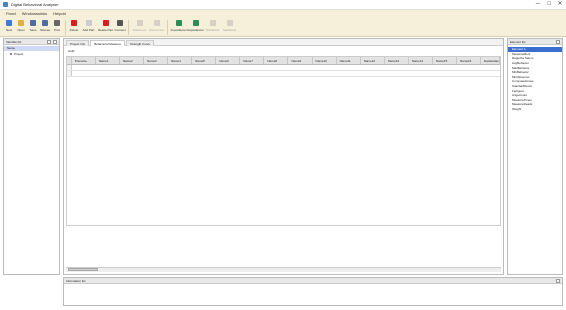 This screenshot has height=310, width=566. I want to click on column-header: Explanation, so click(491, 60).